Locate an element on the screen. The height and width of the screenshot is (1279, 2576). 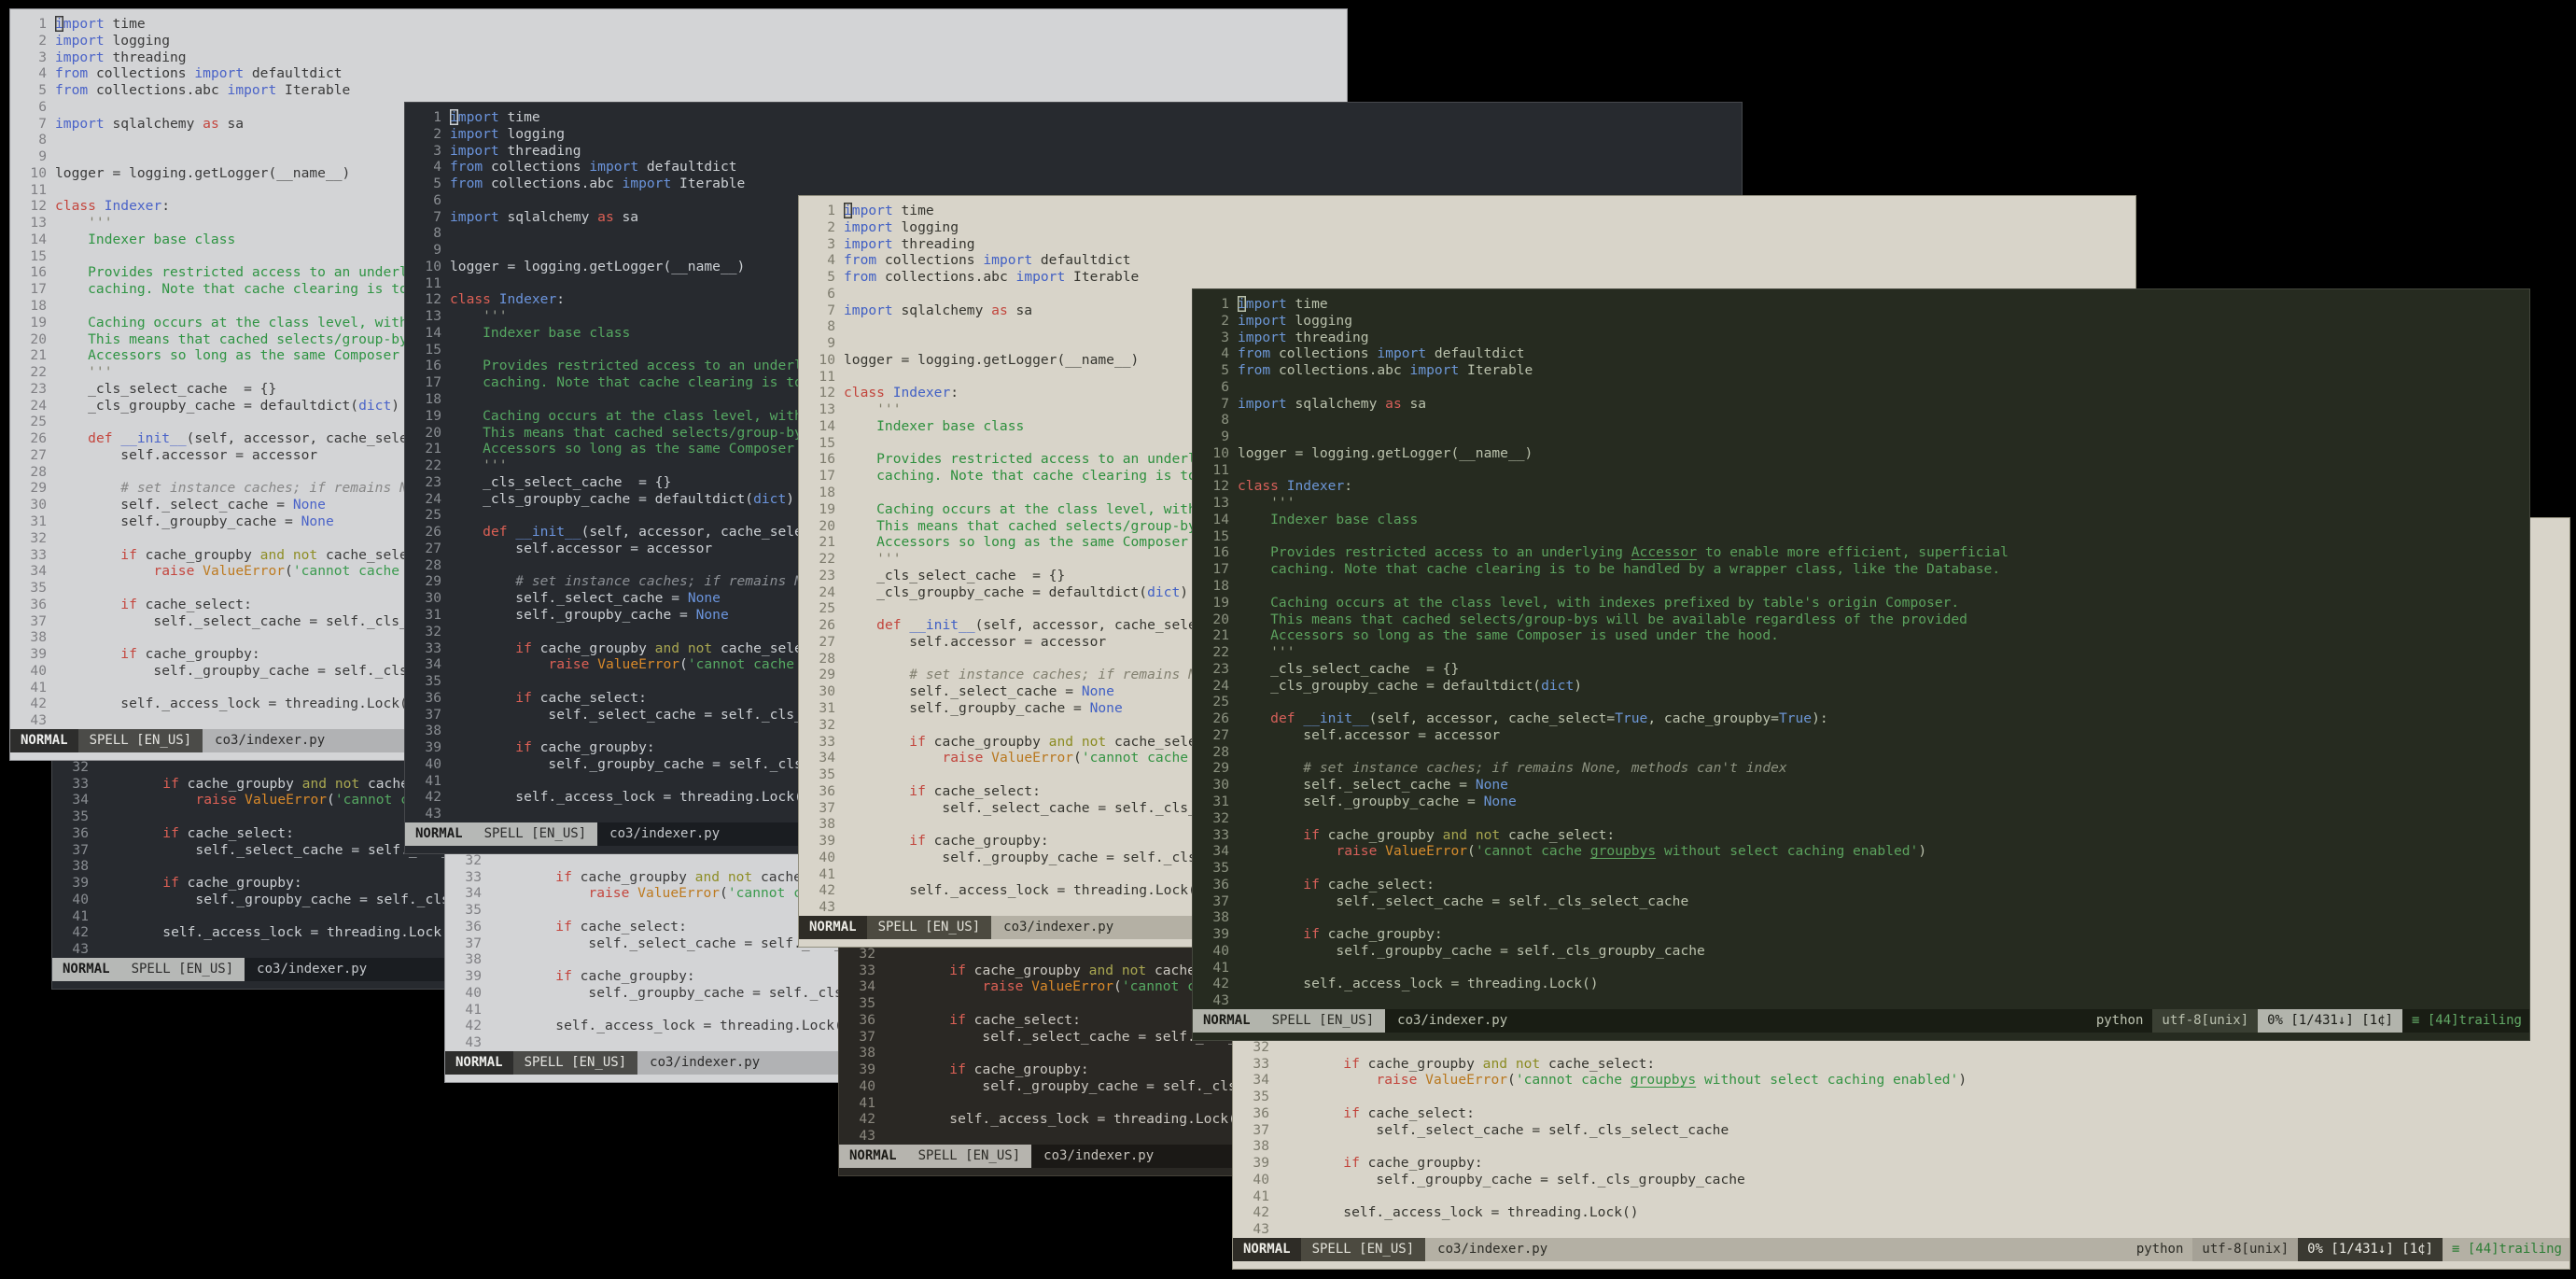
line-number: 36 is located at coordinates (1220, 884).